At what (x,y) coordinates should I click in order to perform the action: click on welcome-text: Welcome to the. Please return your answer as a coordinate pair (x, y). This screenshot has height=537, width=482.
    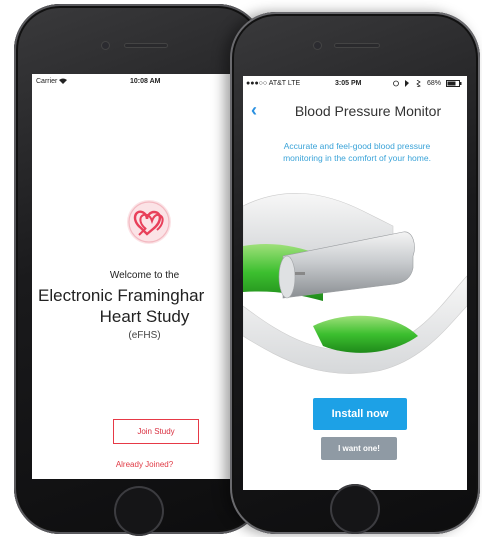
    Looking at the image, I should click on (144, 275).